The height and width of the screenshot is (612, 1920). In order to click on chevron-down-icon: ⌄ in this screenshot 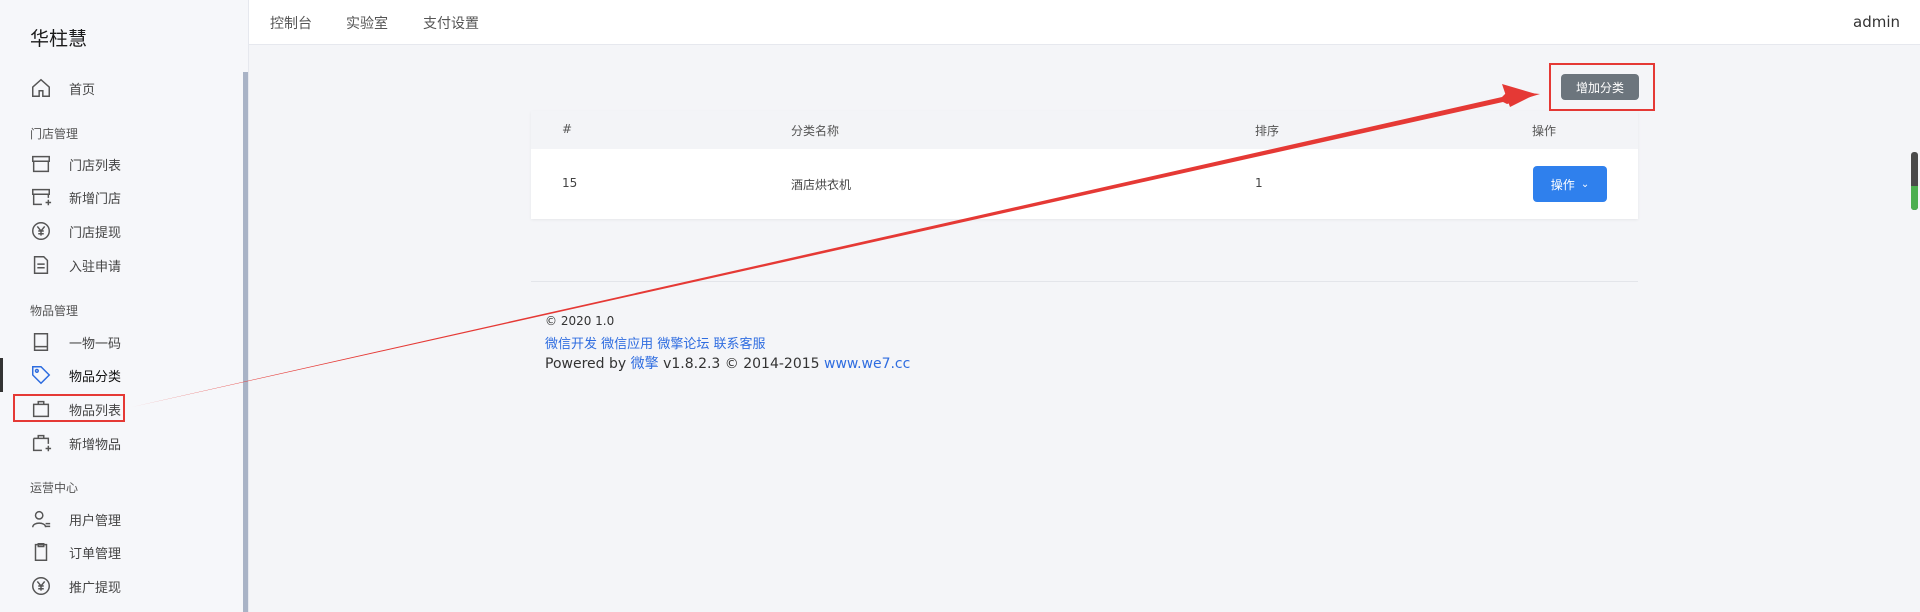, I will do `click(1585, 184)`.